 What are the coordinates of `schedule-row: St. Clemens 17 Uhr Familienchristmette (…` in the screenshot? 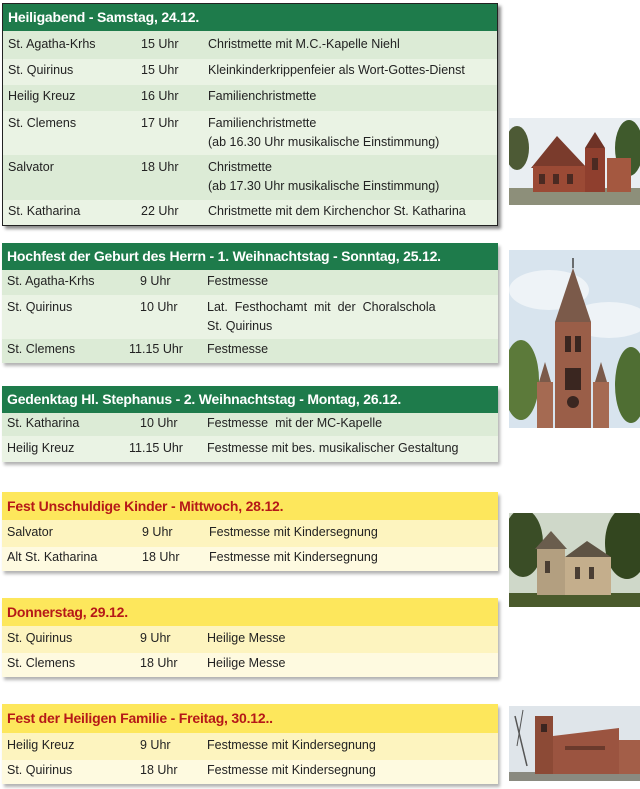 It's located at (250, 133).